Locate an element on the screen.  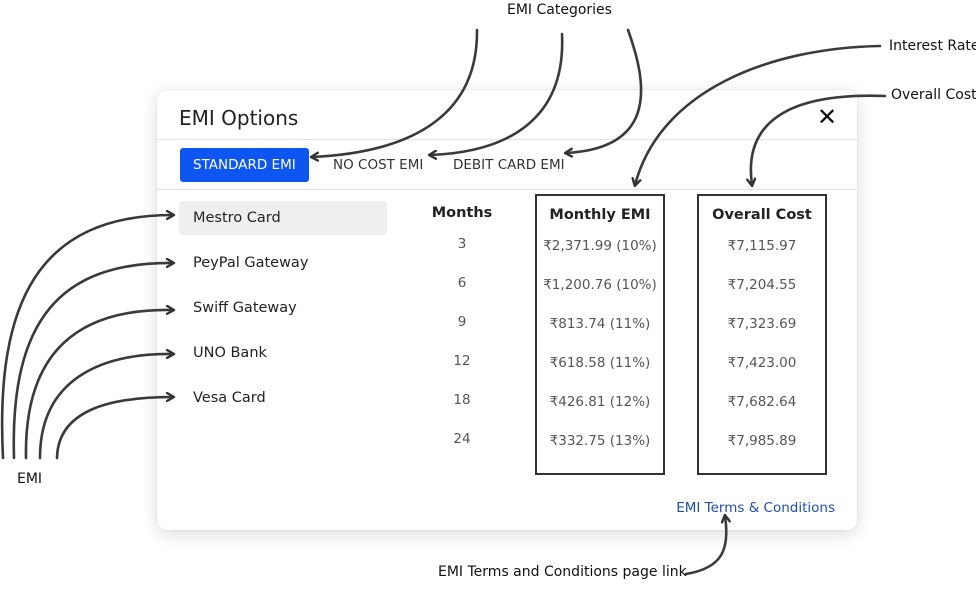
monthly-emi-cell: ₹618.58 (11%) is located at coordinates (600, 363).